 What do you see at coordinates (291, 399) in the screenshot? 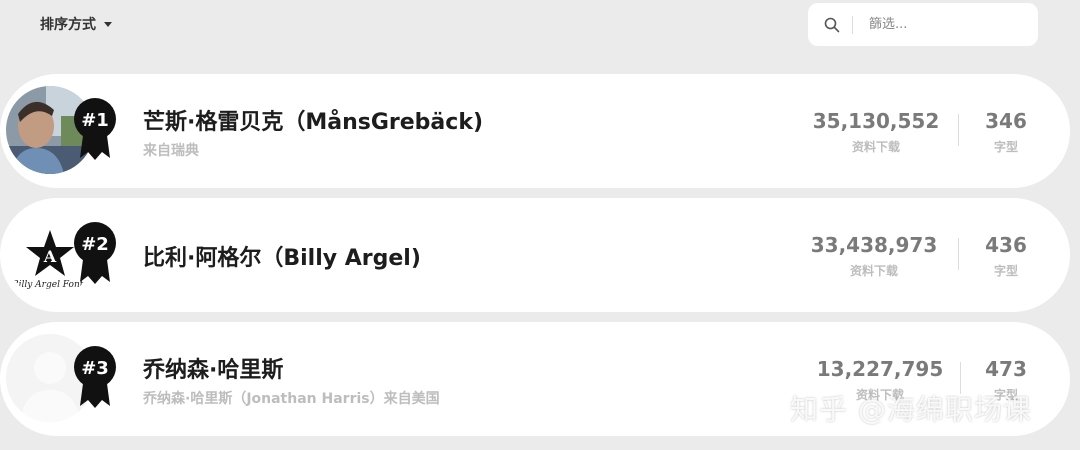
I see `designer-origin: 乔纳森·哈里斯（Jonathan Harris）来自美国` at bounding box center [291, 399].